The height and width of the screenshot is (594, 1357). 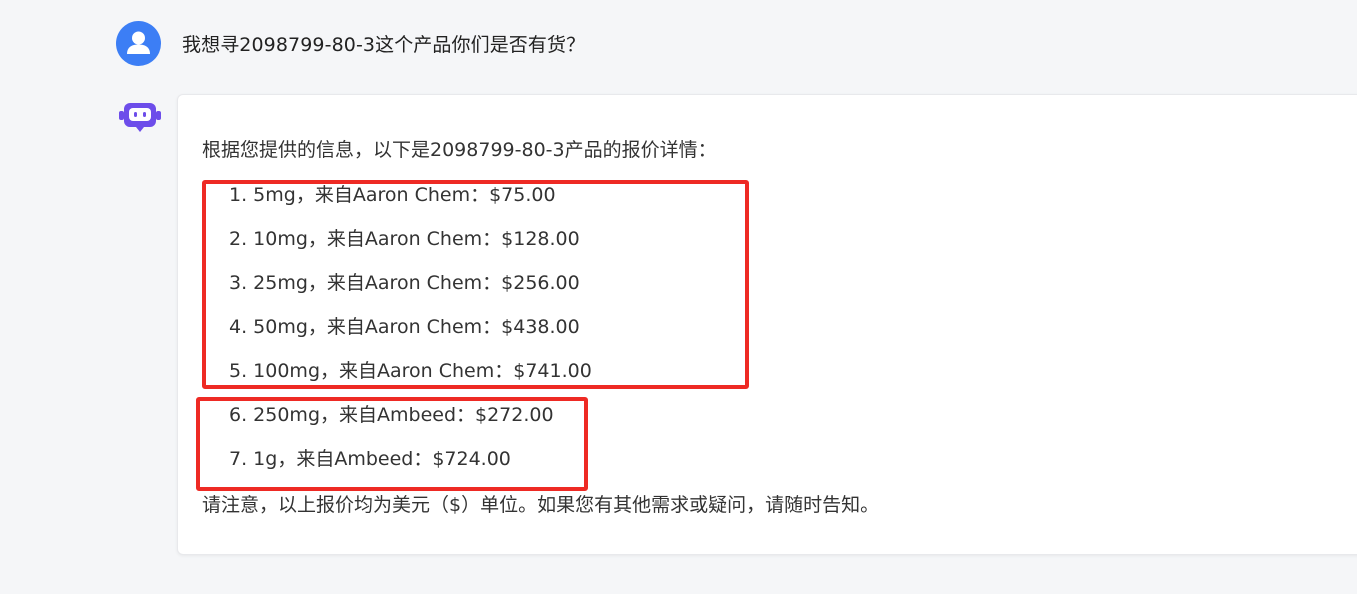 I want to click on user-avatar-icon, so click(x=138, y=43).